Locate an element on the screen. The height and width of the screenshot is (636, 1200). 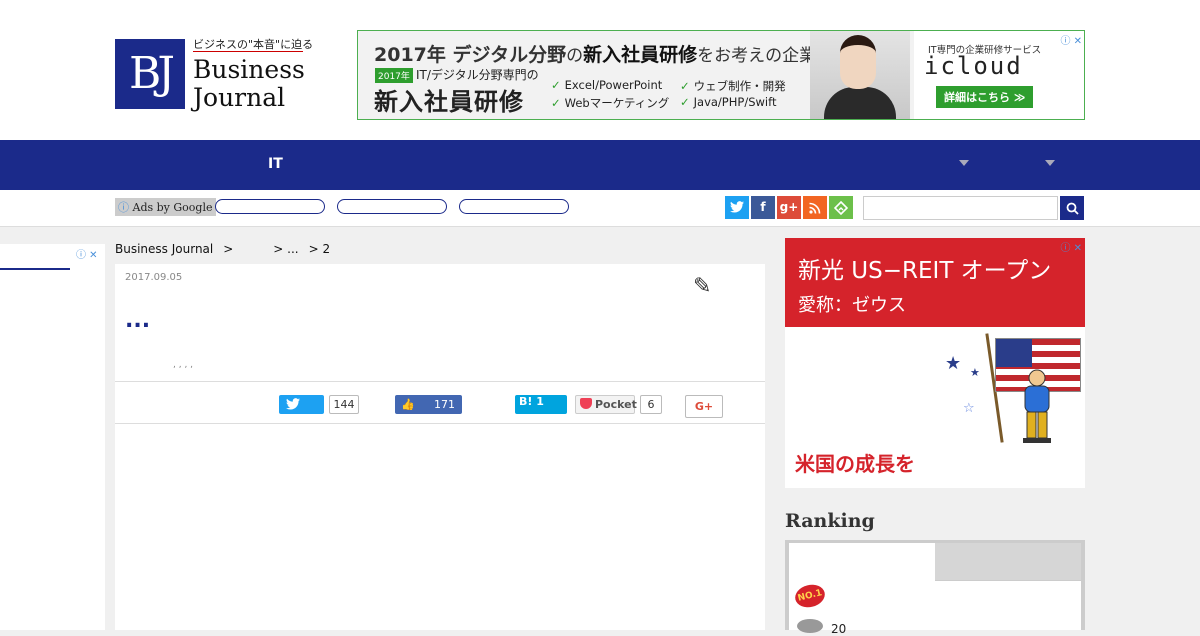
ads-by-google: ⓘ Ads by Google is located at coordinates (166, 207).